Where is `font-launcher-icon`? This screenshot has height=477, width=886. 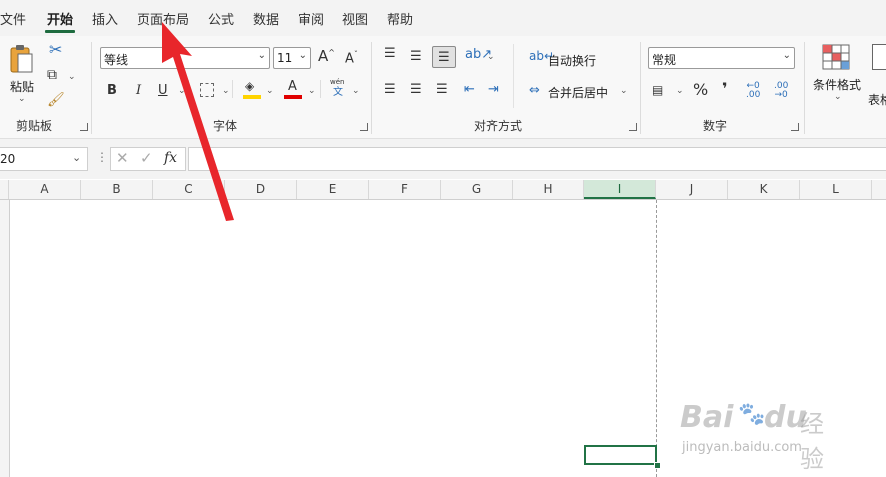 font-launcher-icon is located at coordinates (364, 127).